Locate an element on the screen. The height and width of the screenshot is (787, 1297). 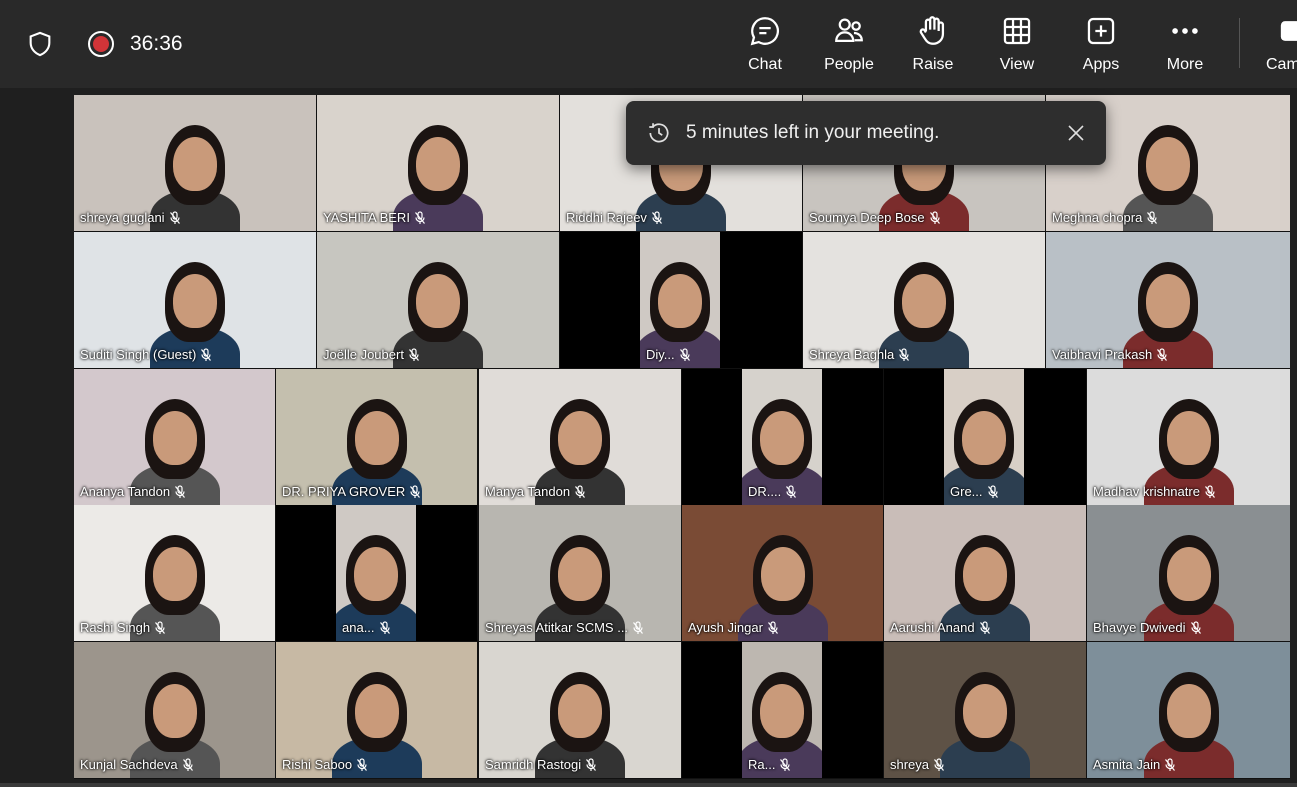
participant-tile: DR. PRIYA GROVER is located at coordinates (376, 437).